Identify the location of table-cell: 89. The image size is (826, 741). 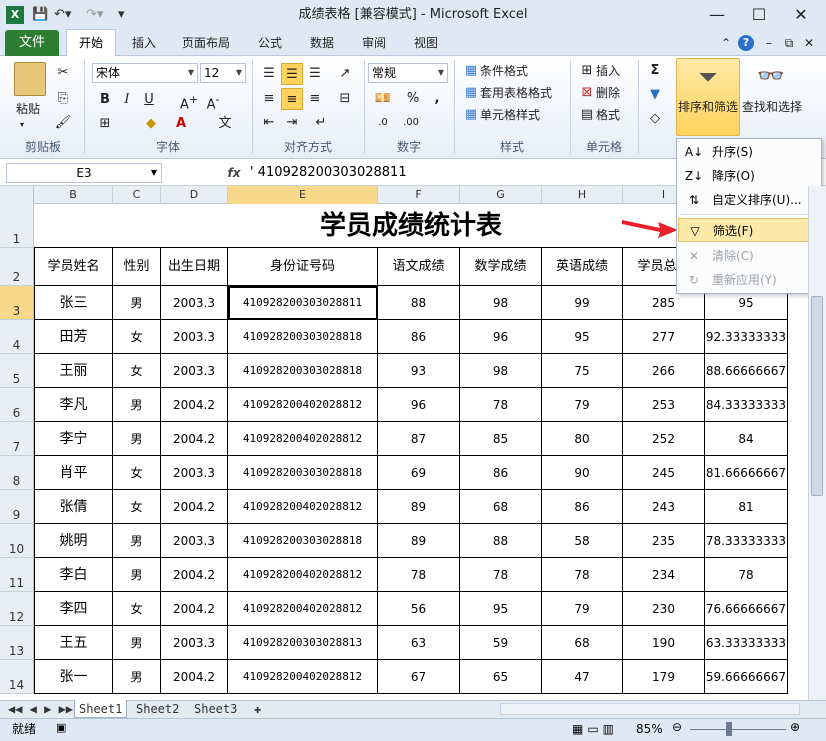
(419, 507).